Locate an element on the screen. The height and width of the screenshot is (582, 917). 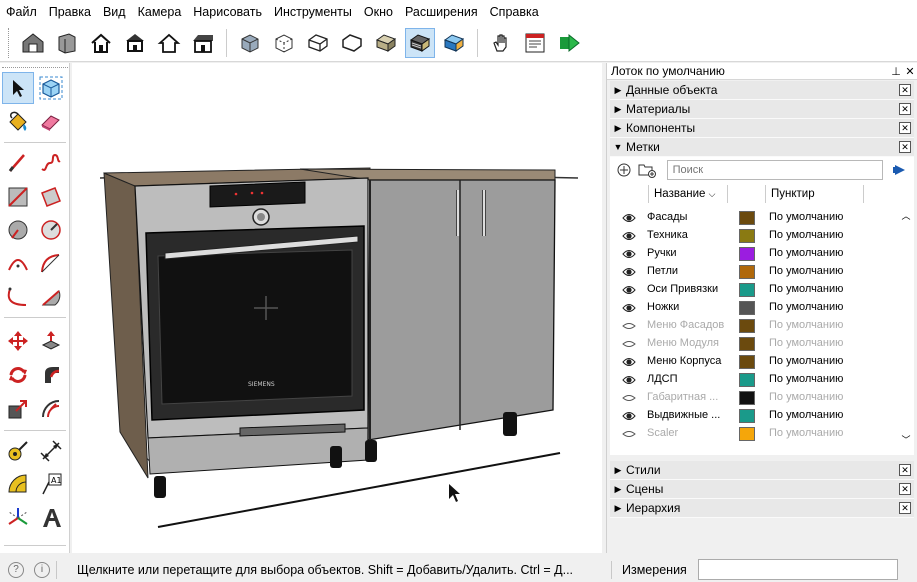
pie-tool-icon is located at coordinates (51, 297).